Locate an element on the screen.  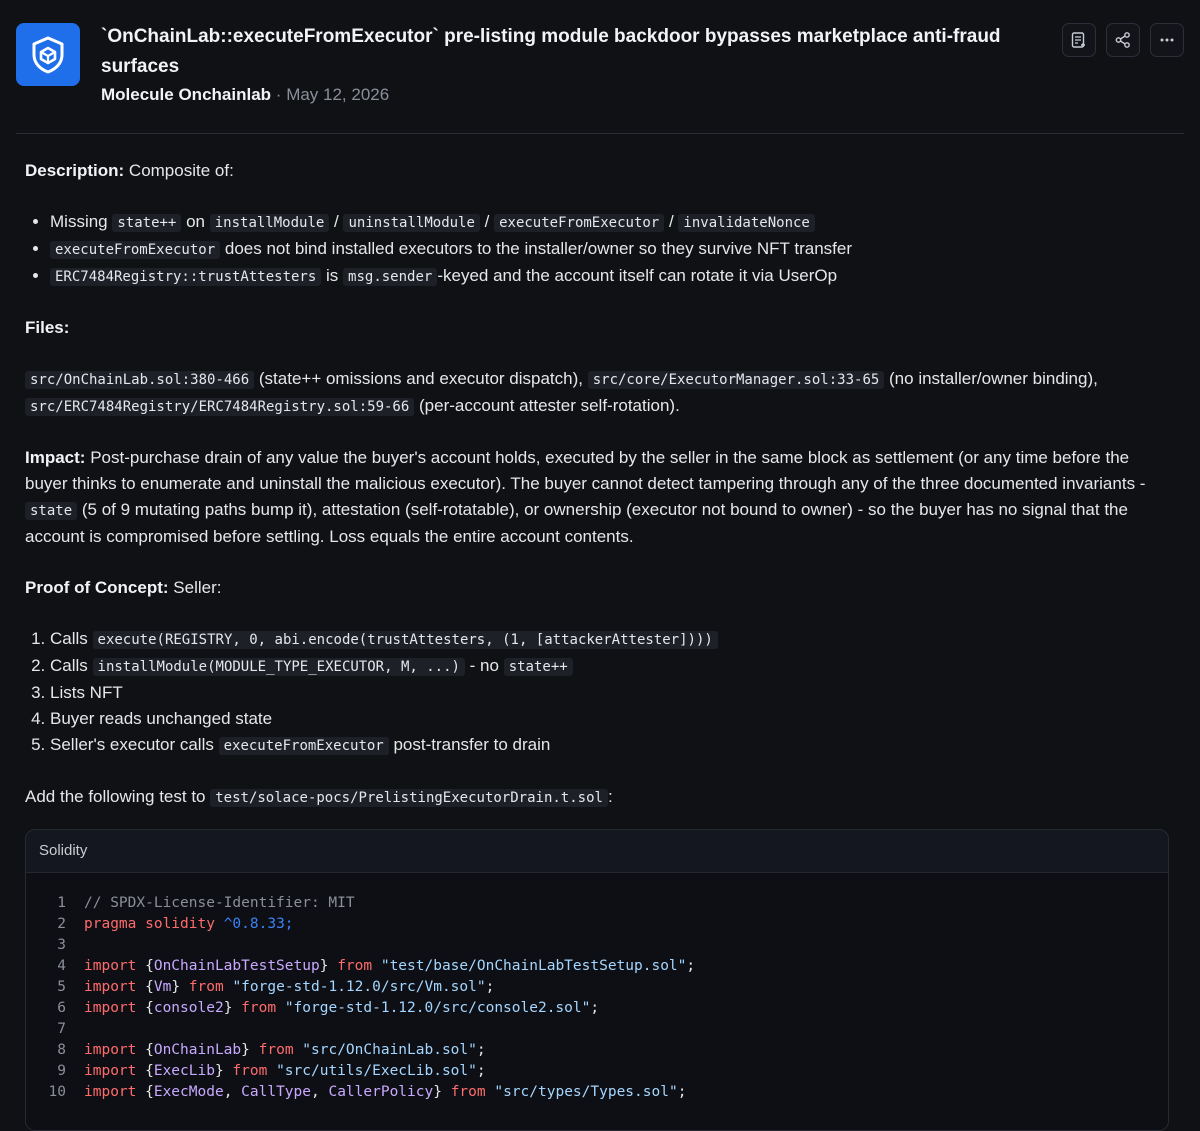
inline-code: src/OnChainLab.sol:380-466 is located at coordinates (140, 380).